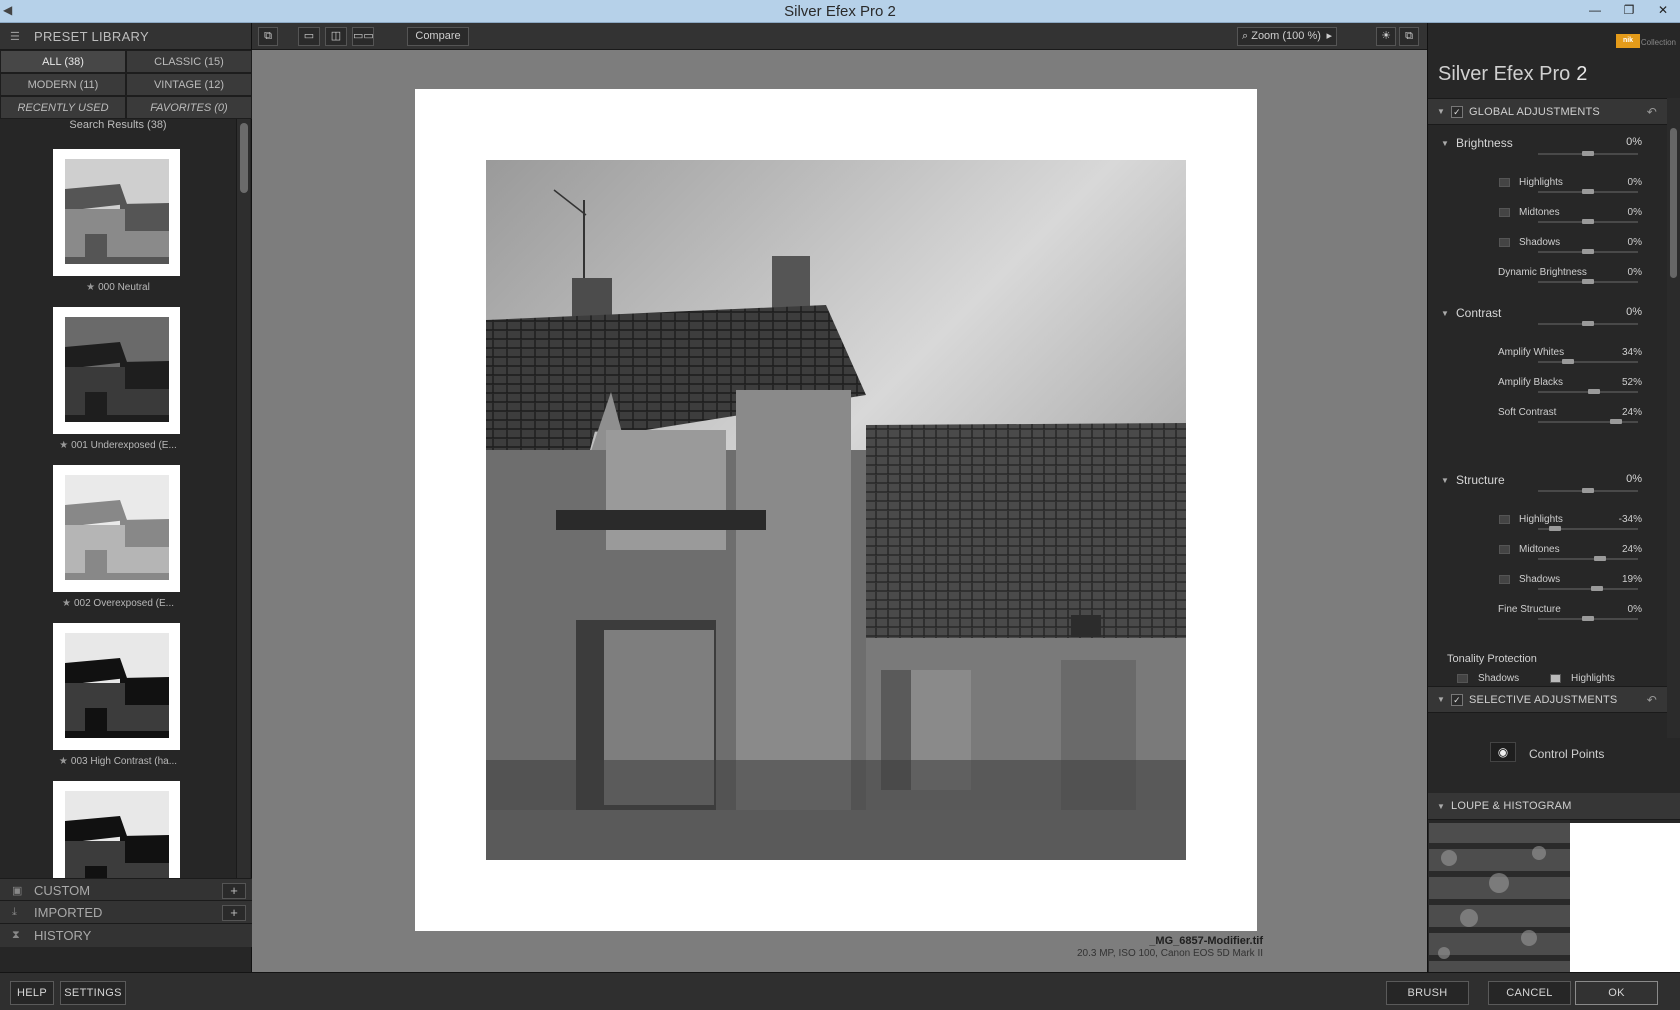  Describe the element at coordinates (1386, 36) in the screenshot. I see `background-light-button: ☀` at that location.